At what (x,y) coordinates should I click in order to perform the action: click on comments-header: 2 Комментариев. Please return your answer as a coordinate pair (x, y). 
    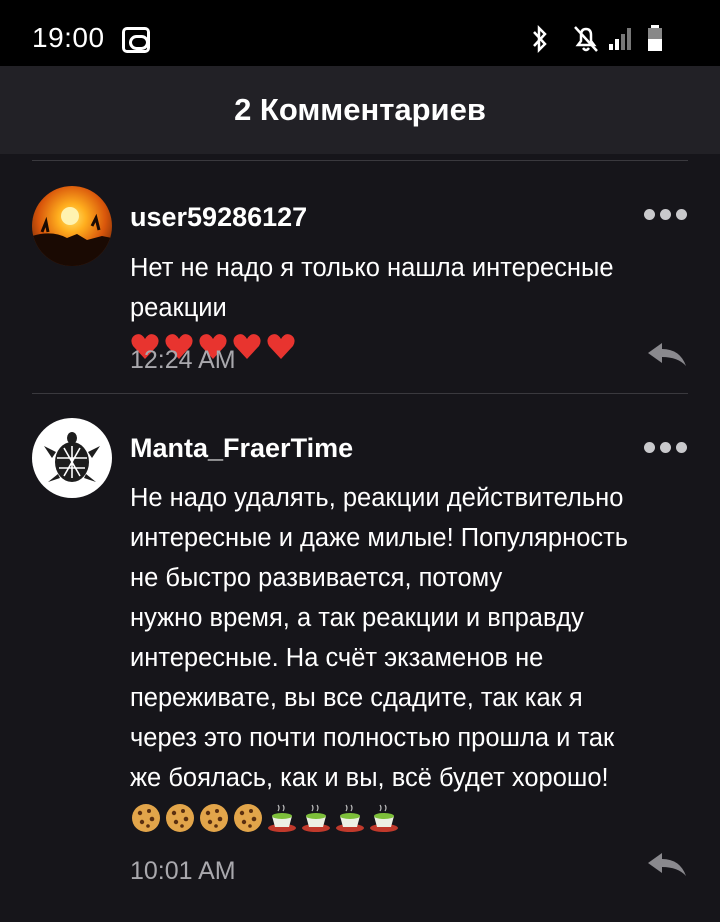
    Looking at the image, I should click on (360, 110).